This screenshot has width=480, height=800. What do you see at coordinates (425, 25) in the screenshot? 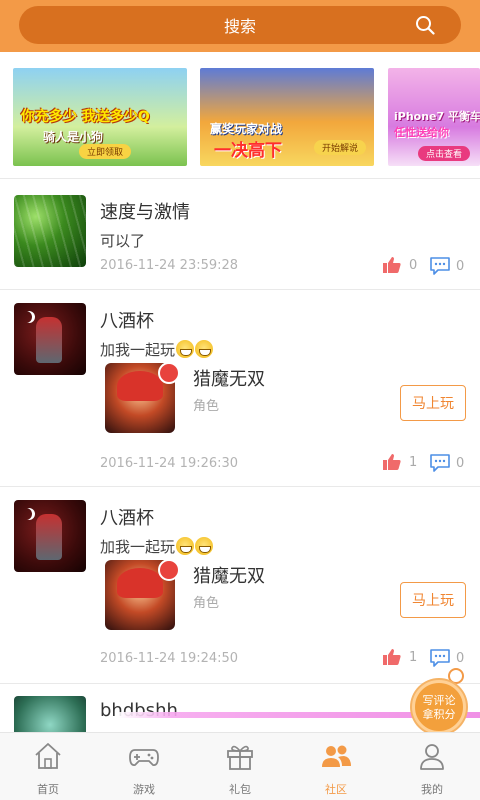
I see `search-icon` at bounding box center [425, 25].